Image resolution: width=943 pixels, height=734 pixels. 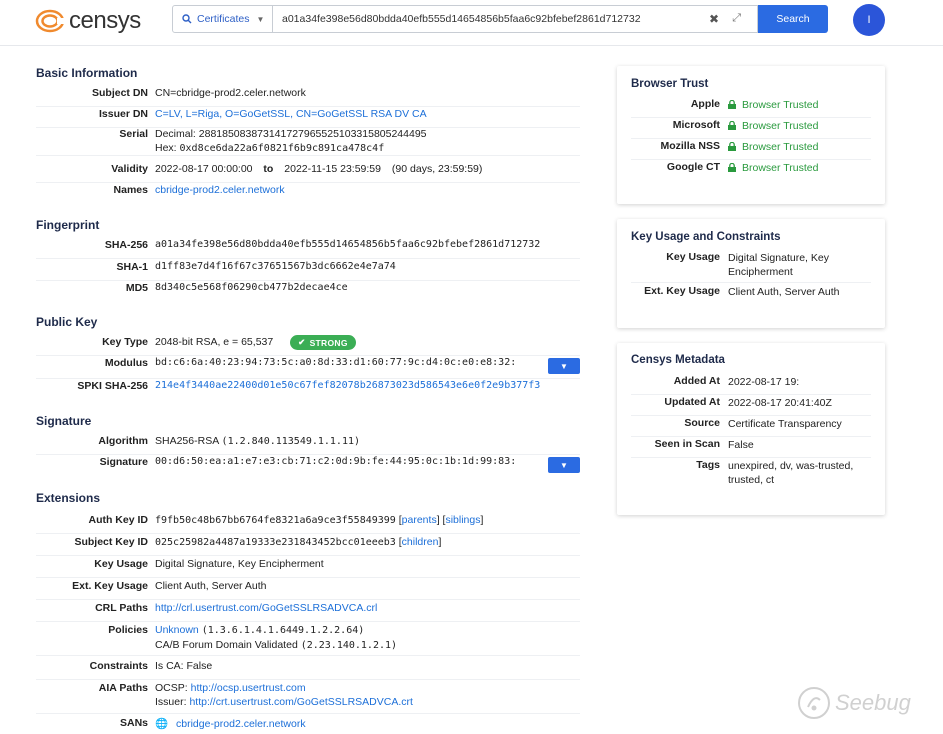 What do you see at coordinates (214, 342) in the screenshot?
I see `key-type-text: 2048-bit RSA, e = 65,537` at bounding box center [214, 342].